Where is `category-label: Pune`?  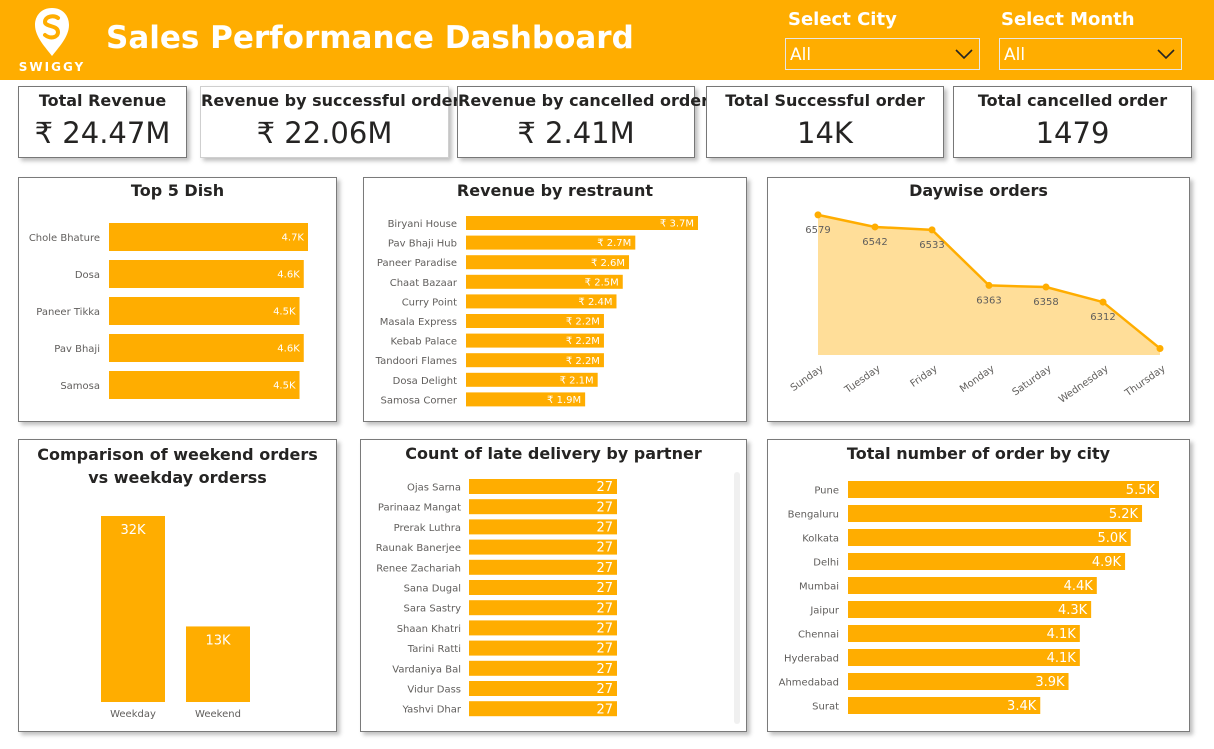 category-label: Pune is located at coordinates (826, 491).